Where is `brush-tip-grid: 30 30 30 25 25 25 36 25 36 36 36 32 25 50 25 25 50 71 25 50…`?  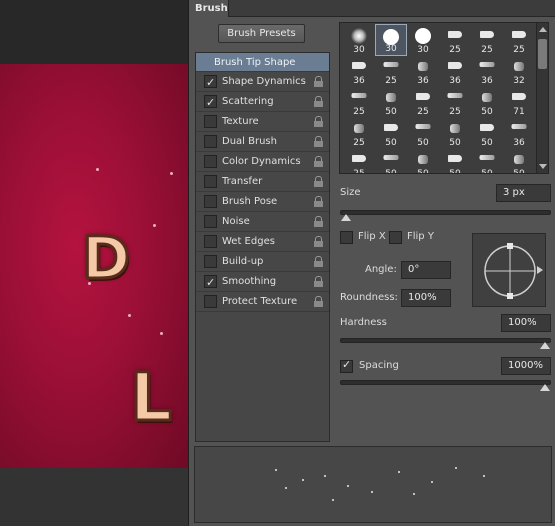 brush-tip-grid: 30 30 30 25 25 25 36 25 36 36 36 32 25 50 25 25 50 71 25 50… is located at coordinates (444, 98).